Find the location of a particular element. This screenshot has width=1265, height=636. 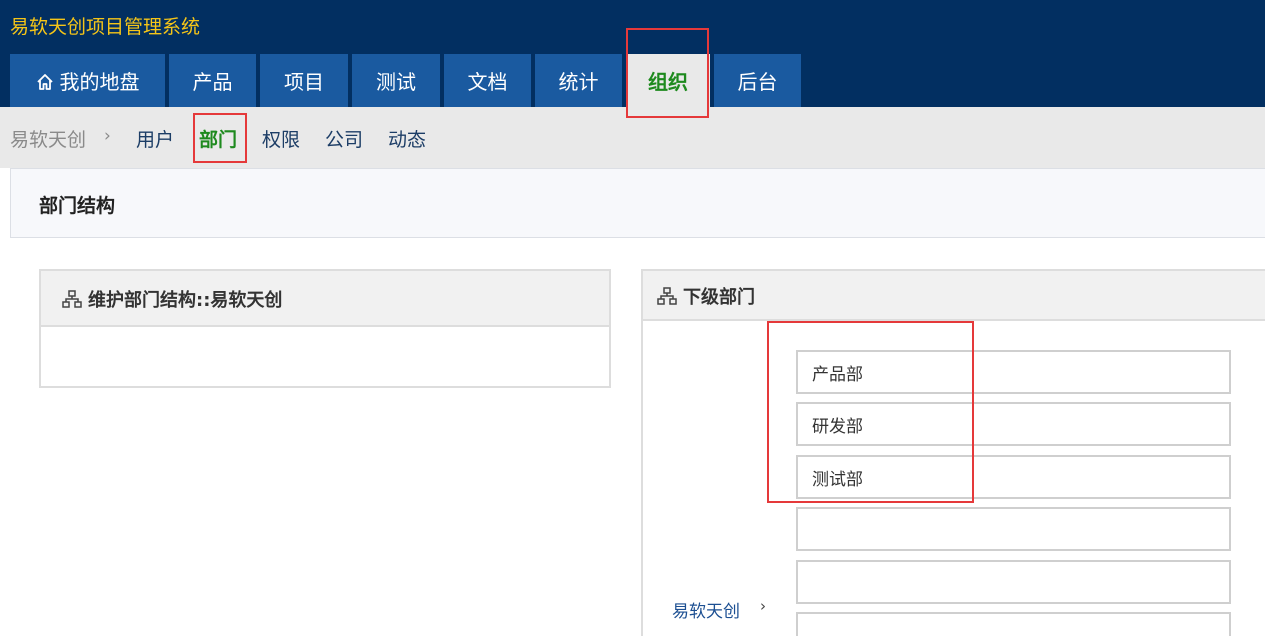

tab-my-dashboard: 我的地盘 is located at coordinates (87, 80).